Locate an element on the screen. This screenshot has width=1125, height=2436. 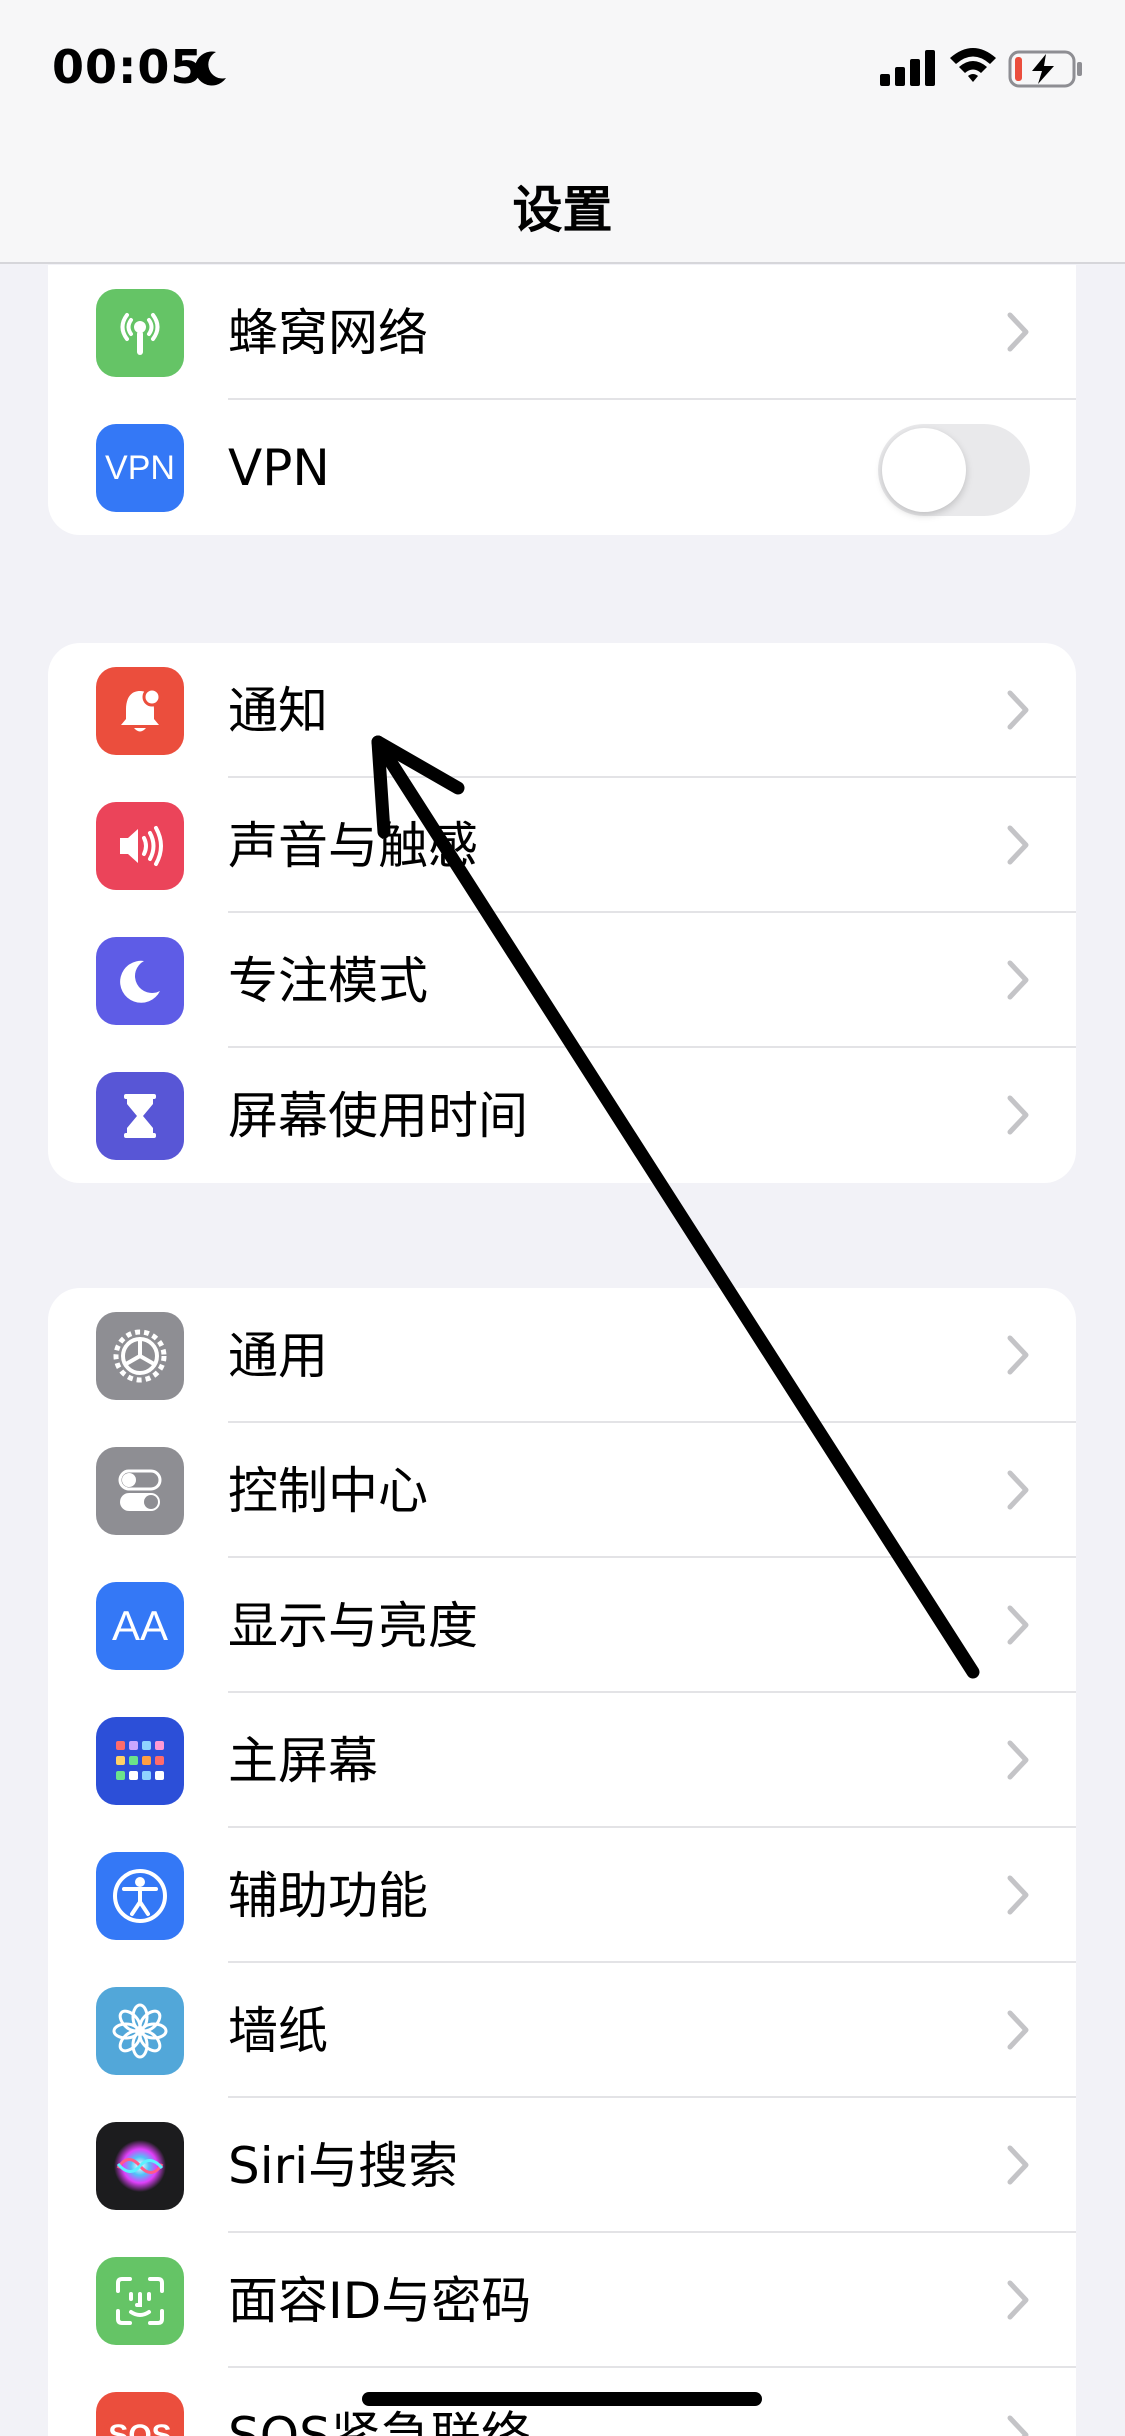
home-indicator is located at coordinates (562, 2399).